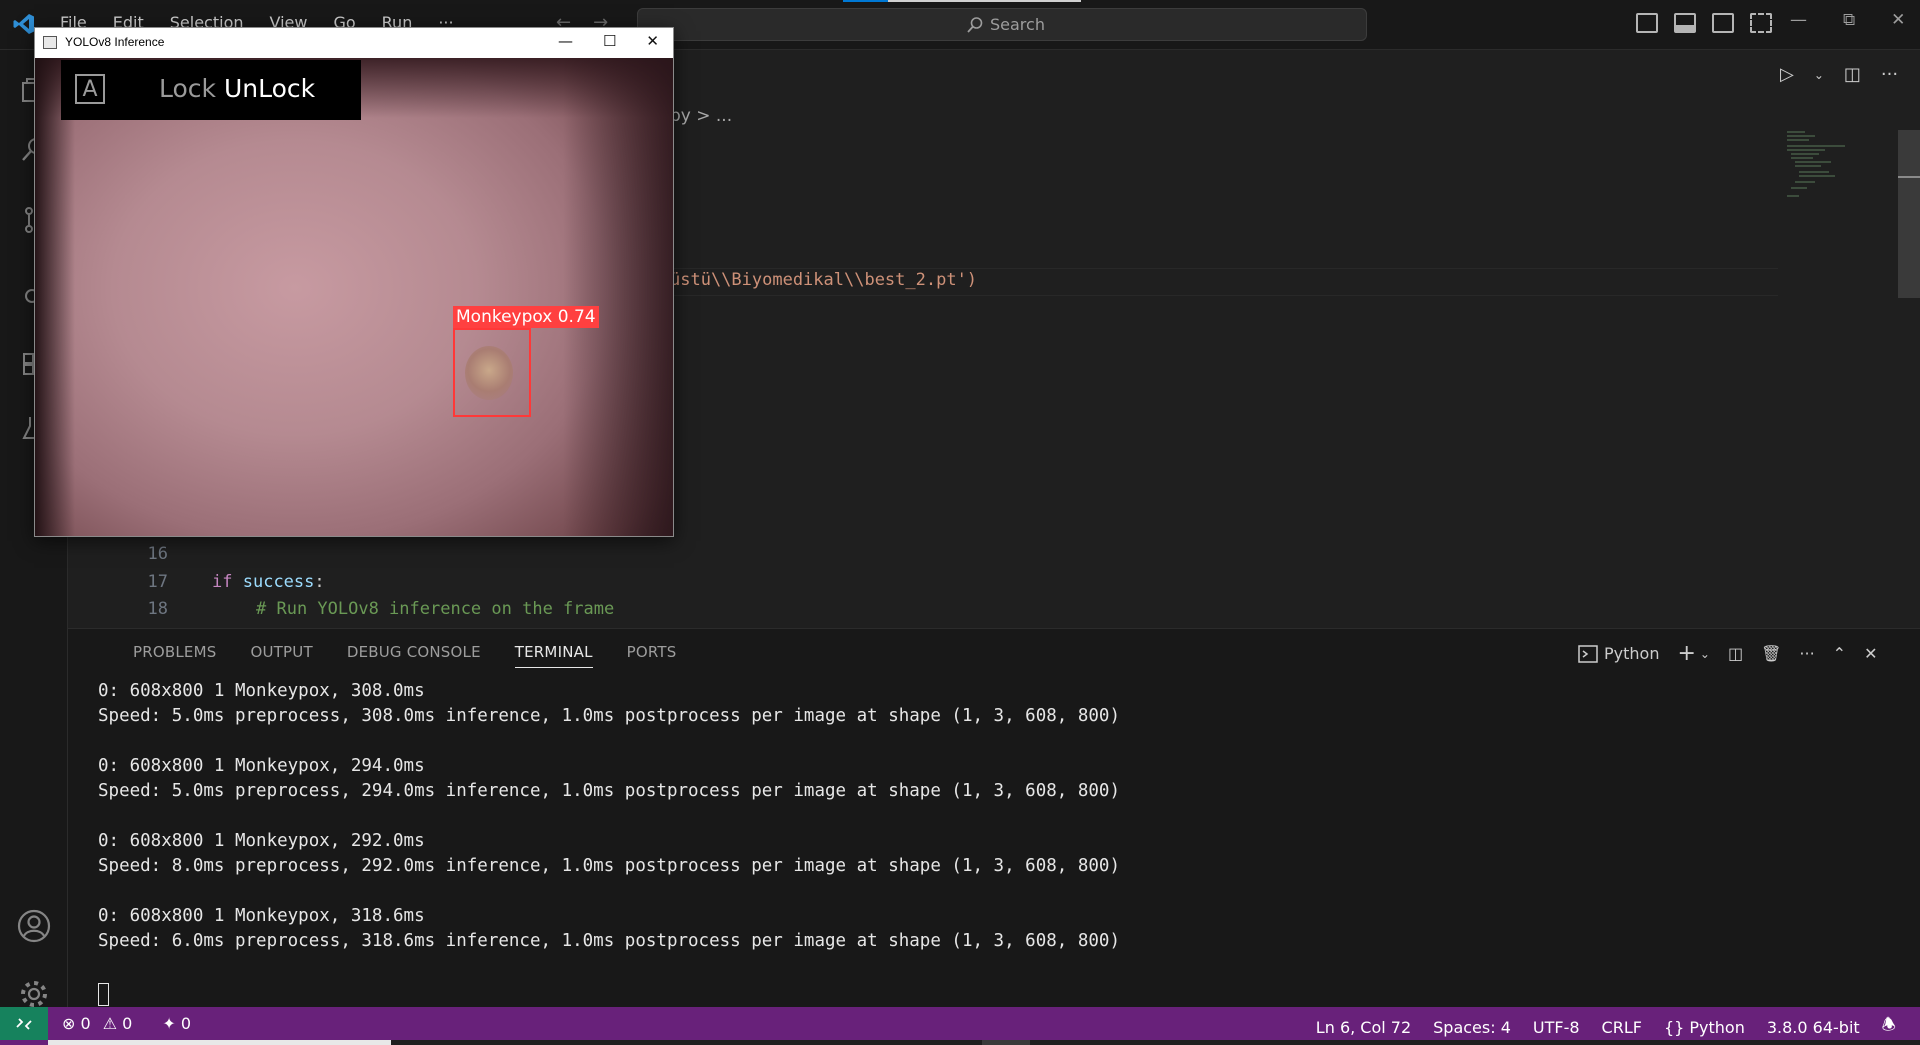 This screenshot has width=1920, height=1045. What do you see at coordinates (1006, 1042) in the screenshot?
I see `taskbar-highlight-secondary` at bounding box center [1006, 1042].